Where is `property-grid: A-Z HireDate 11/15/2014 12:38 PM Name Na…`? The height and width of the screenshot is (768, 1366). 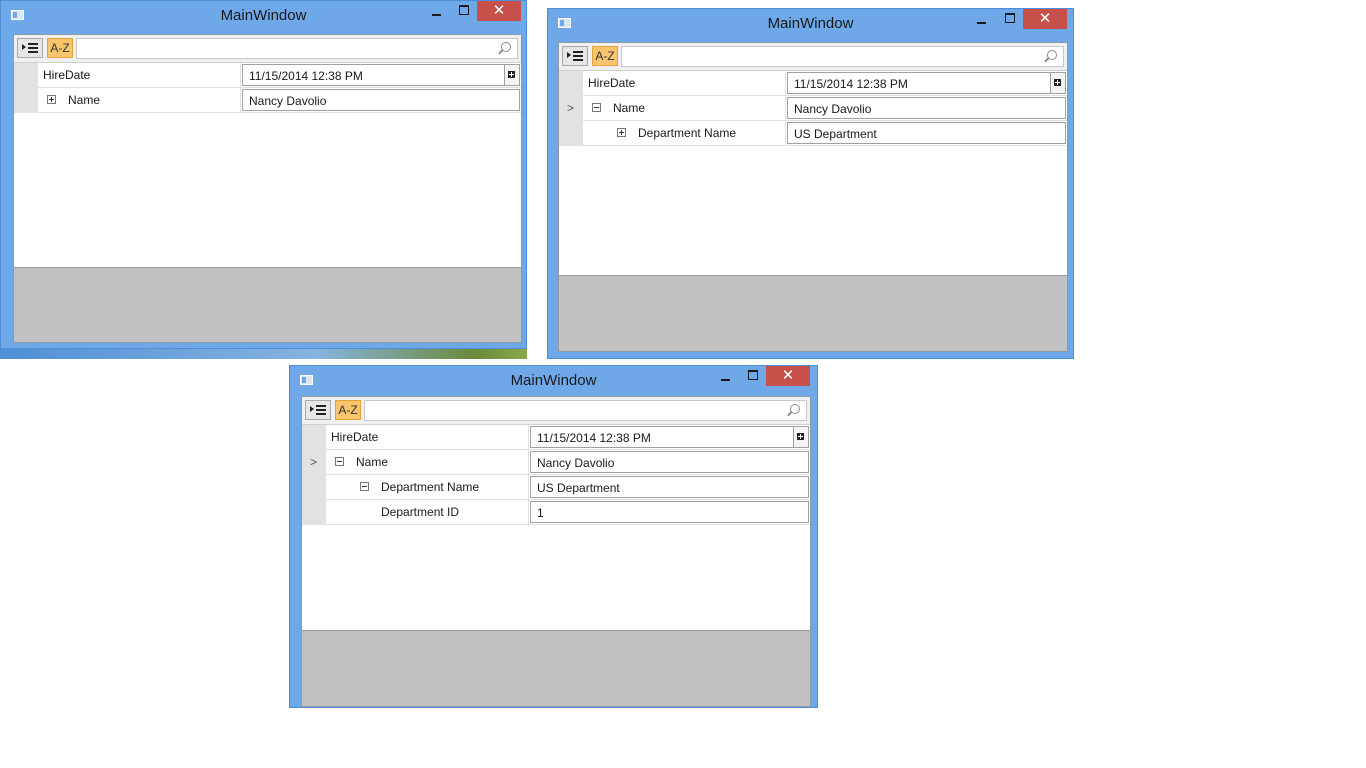 property-grid: A-Z HireDate 11/15/2014 12:38 PM Name Na… is located at coordinates (267, 188).